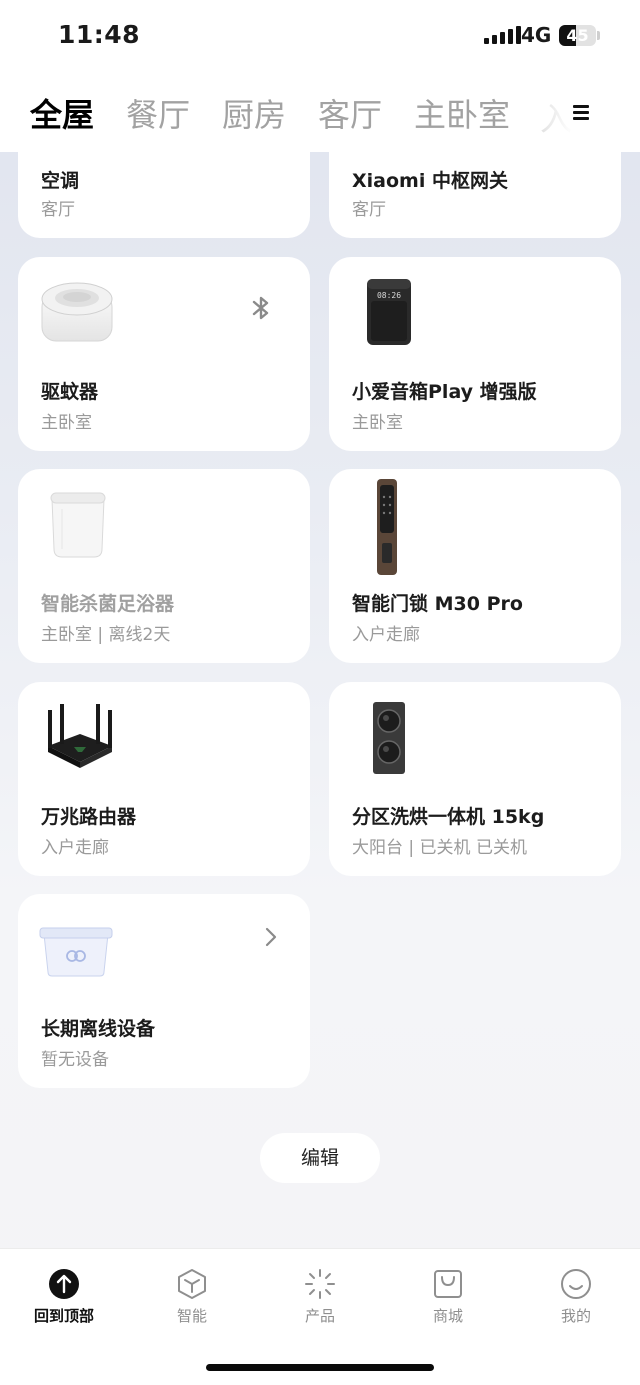 The image size is (640, 1385). I want to click on battery-cap, so click(598, 35).